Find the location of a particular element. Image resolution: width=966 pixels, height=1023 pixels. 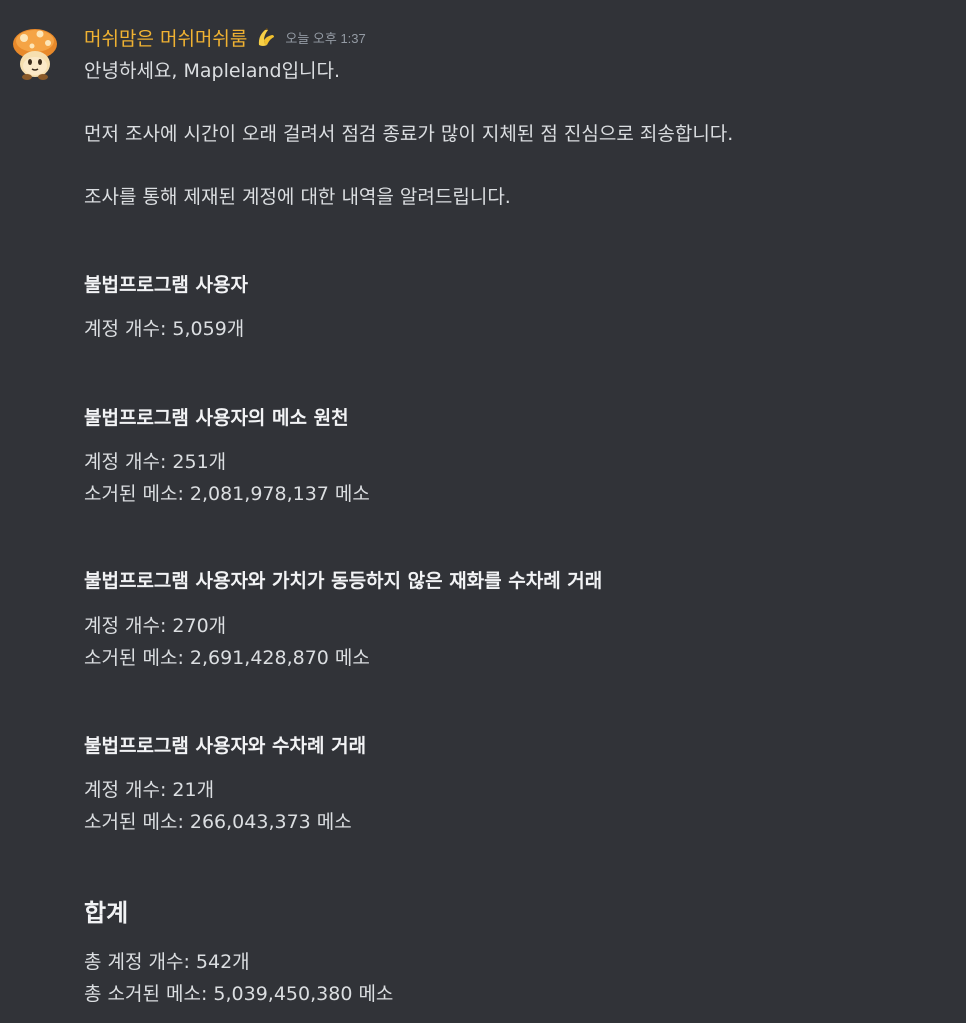

section-meso: 소거된 메소: 2,081,978,137 메소 is located at coordinates (227, 494).